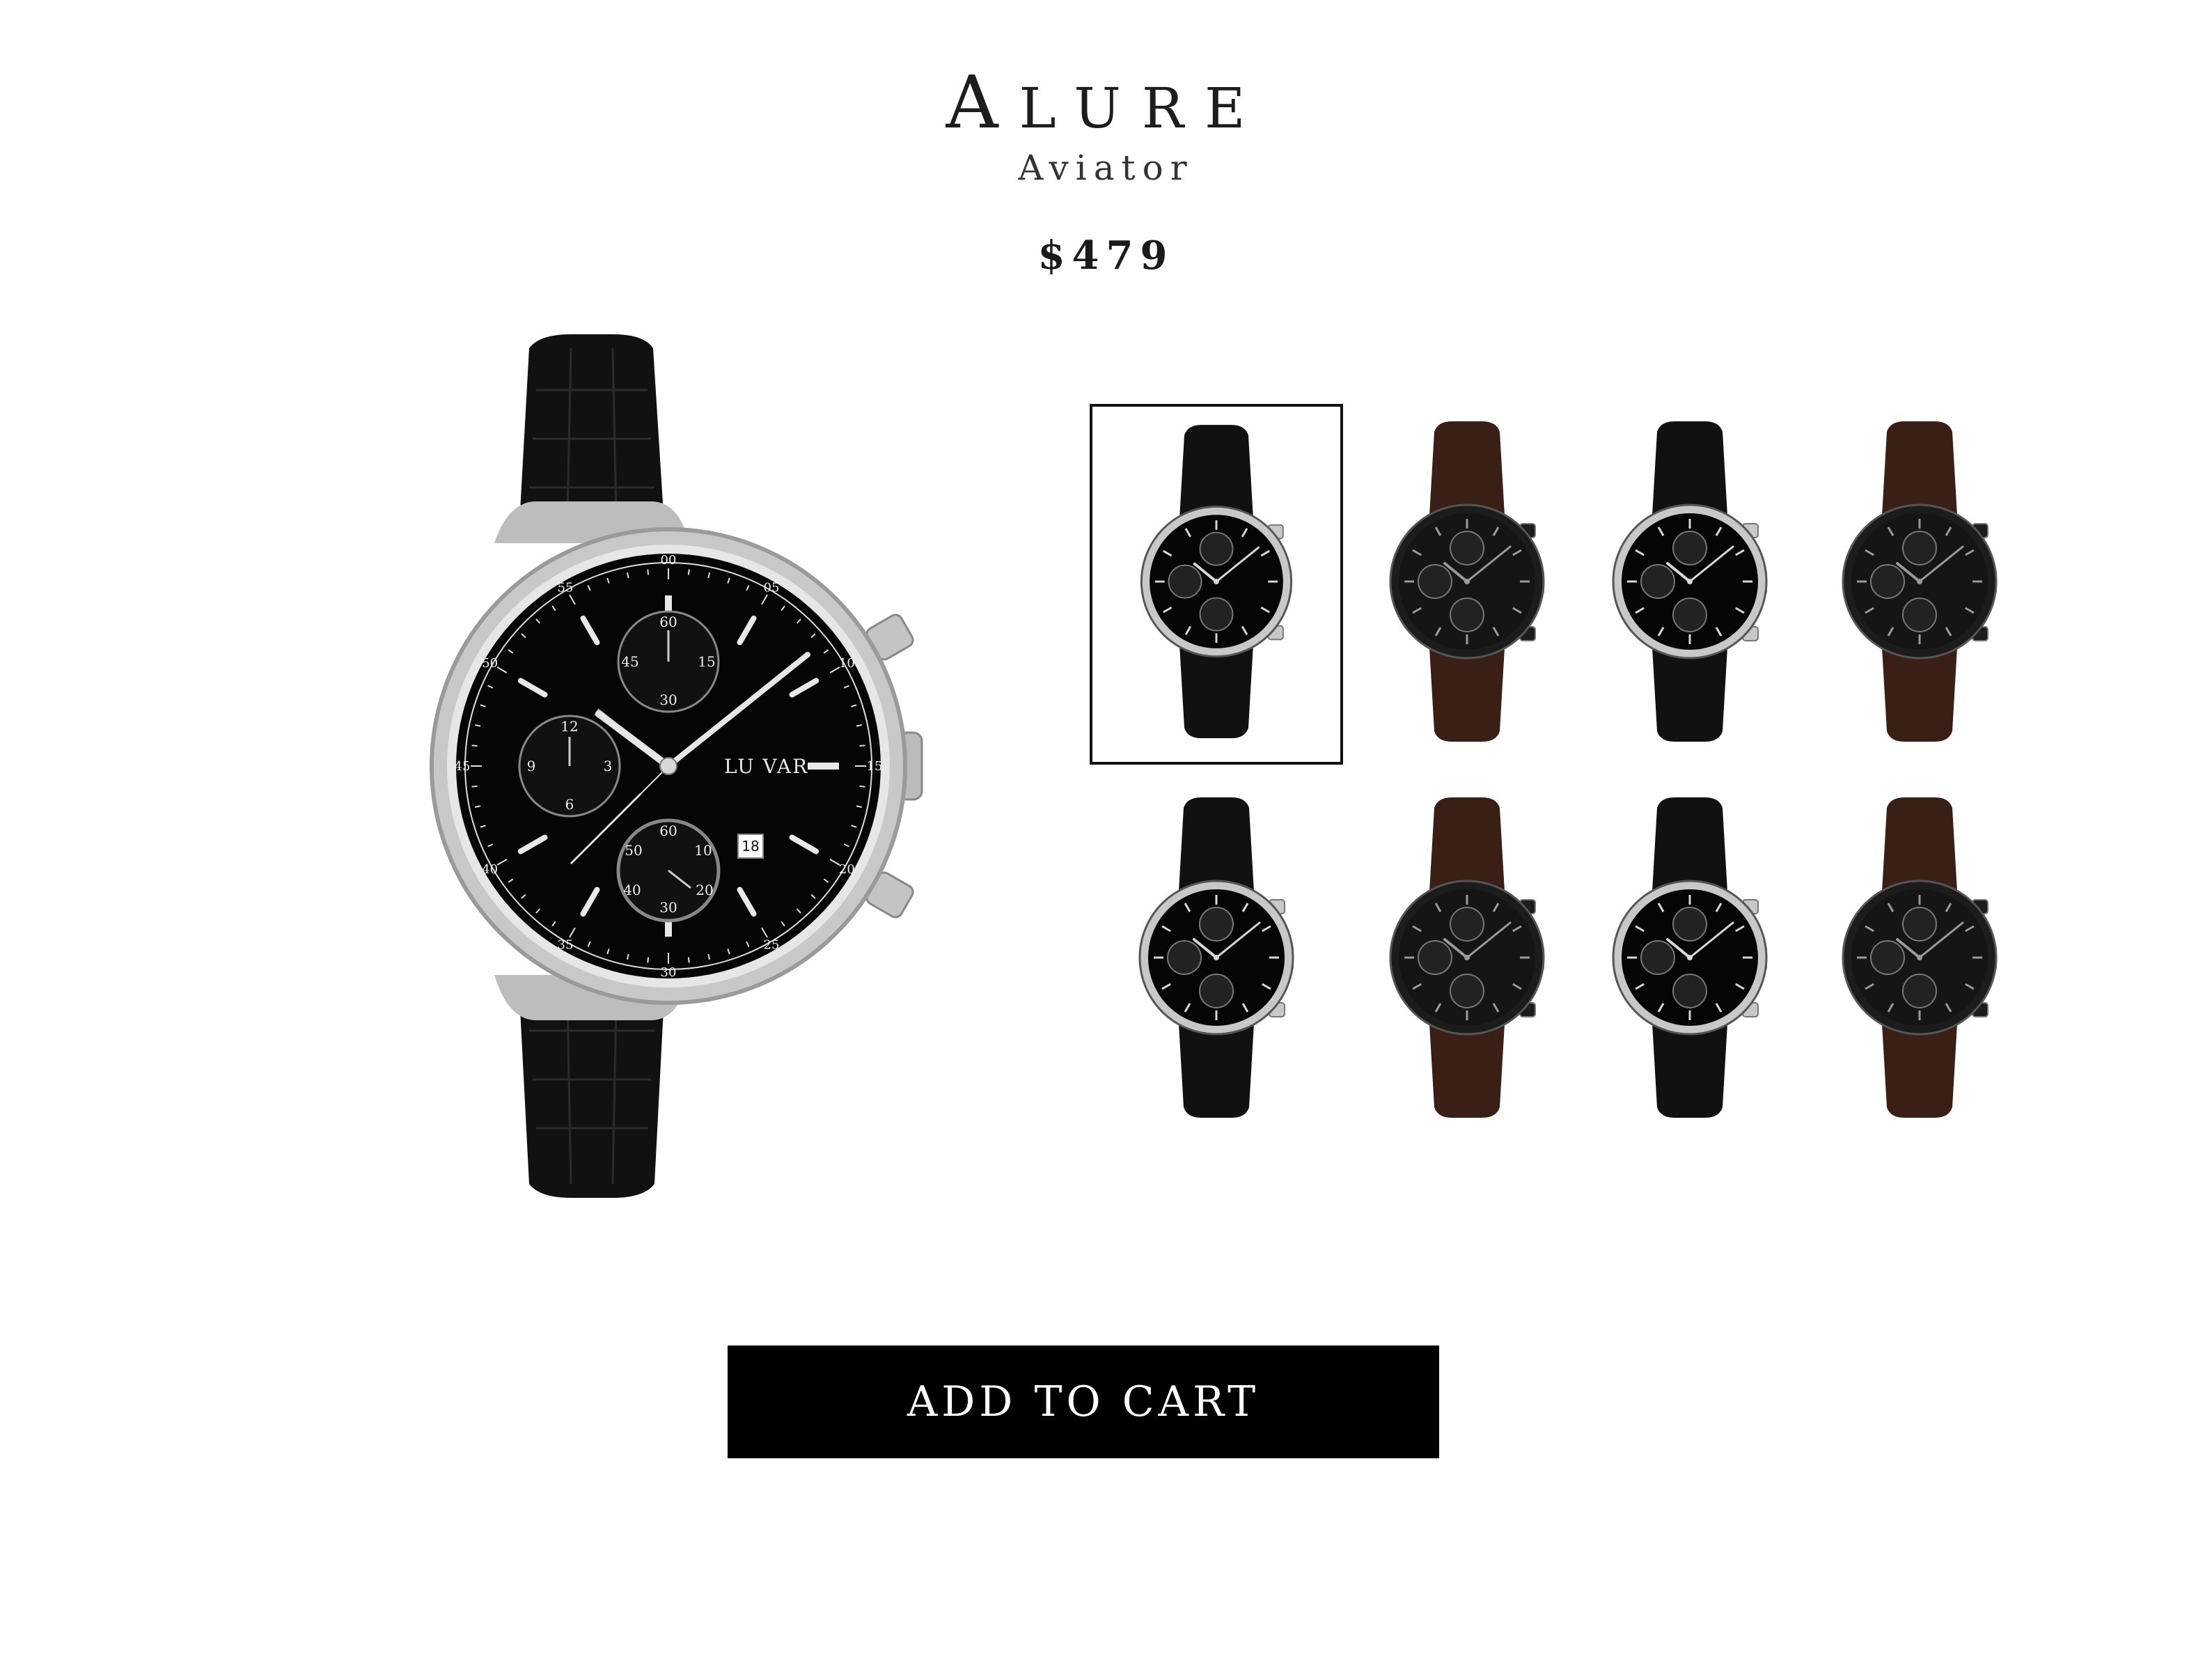 The image size is (2212, 1670). What do you see at coordinates (669, 972) in the screenshot?
I see `minute-label: 30` at bounding box center [669, 972].